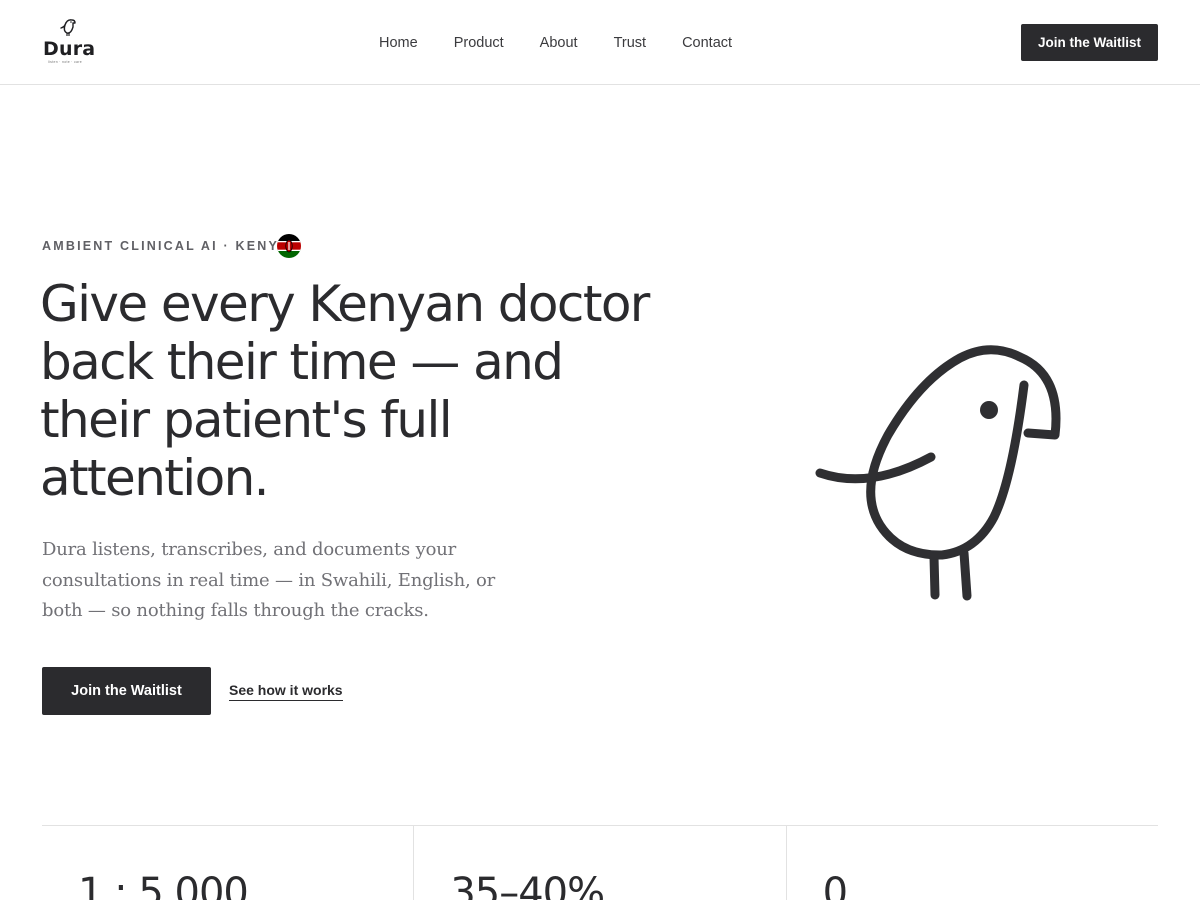 The width and height of the screenshot is (1200, 900). Describe the element at coordinates (163, 885) in the screenshot. I see `stat-value: 1 : 5,000` at that location.